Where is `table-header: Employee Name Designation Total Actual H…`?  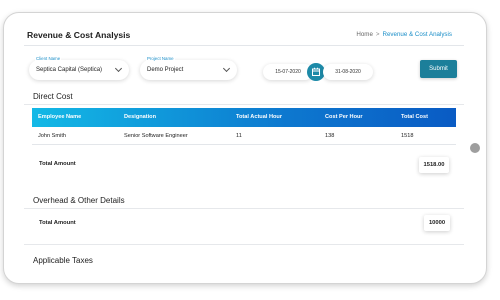 table-header: Employee Name Designation Total Actual H… is located at coordinates (244, 117).